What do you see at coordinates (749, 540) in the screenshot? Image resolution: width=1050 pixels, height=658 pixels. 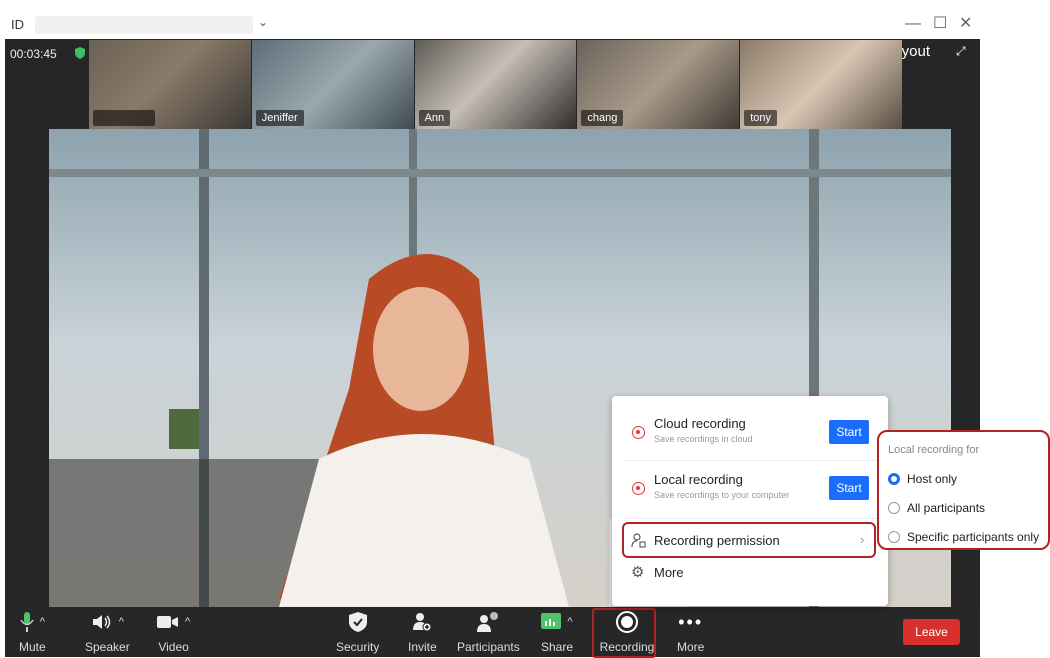 I see `permission-highlight` at bounding box center [749, 540].